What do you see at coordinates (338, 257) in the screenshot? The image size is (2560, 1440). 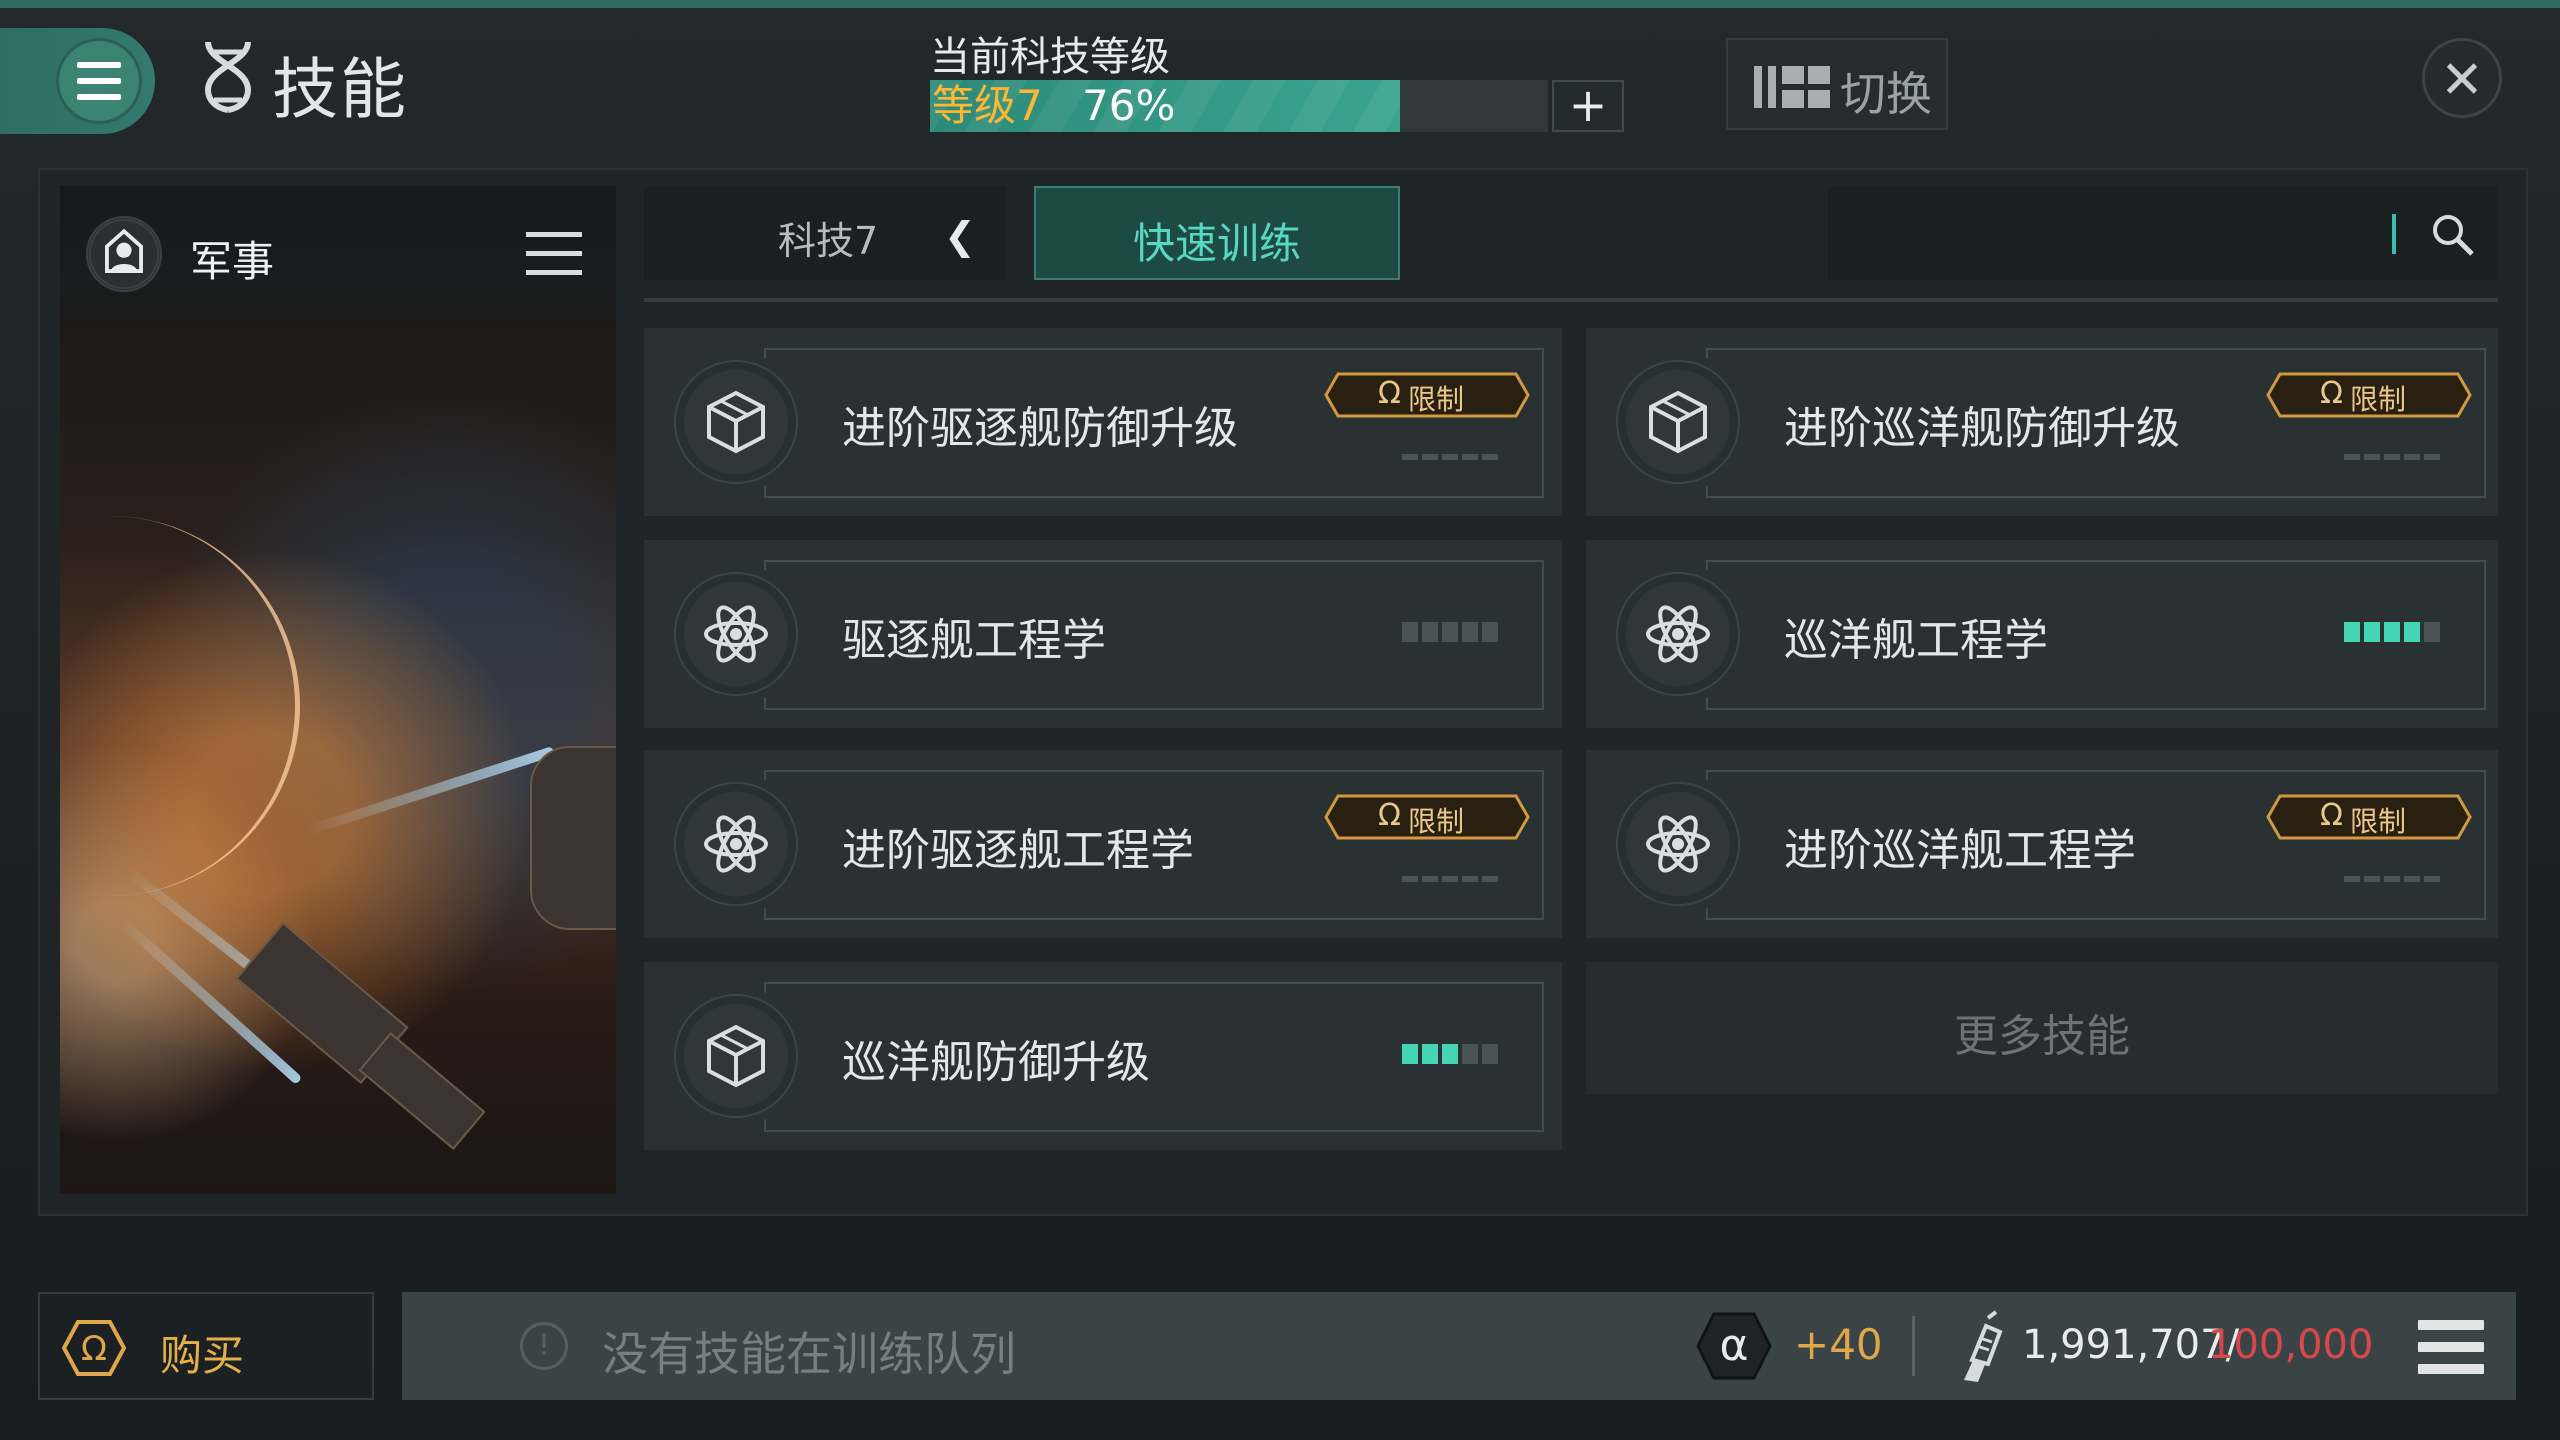 I see `military-card-header: 军事` at bounding box center [338, 257].